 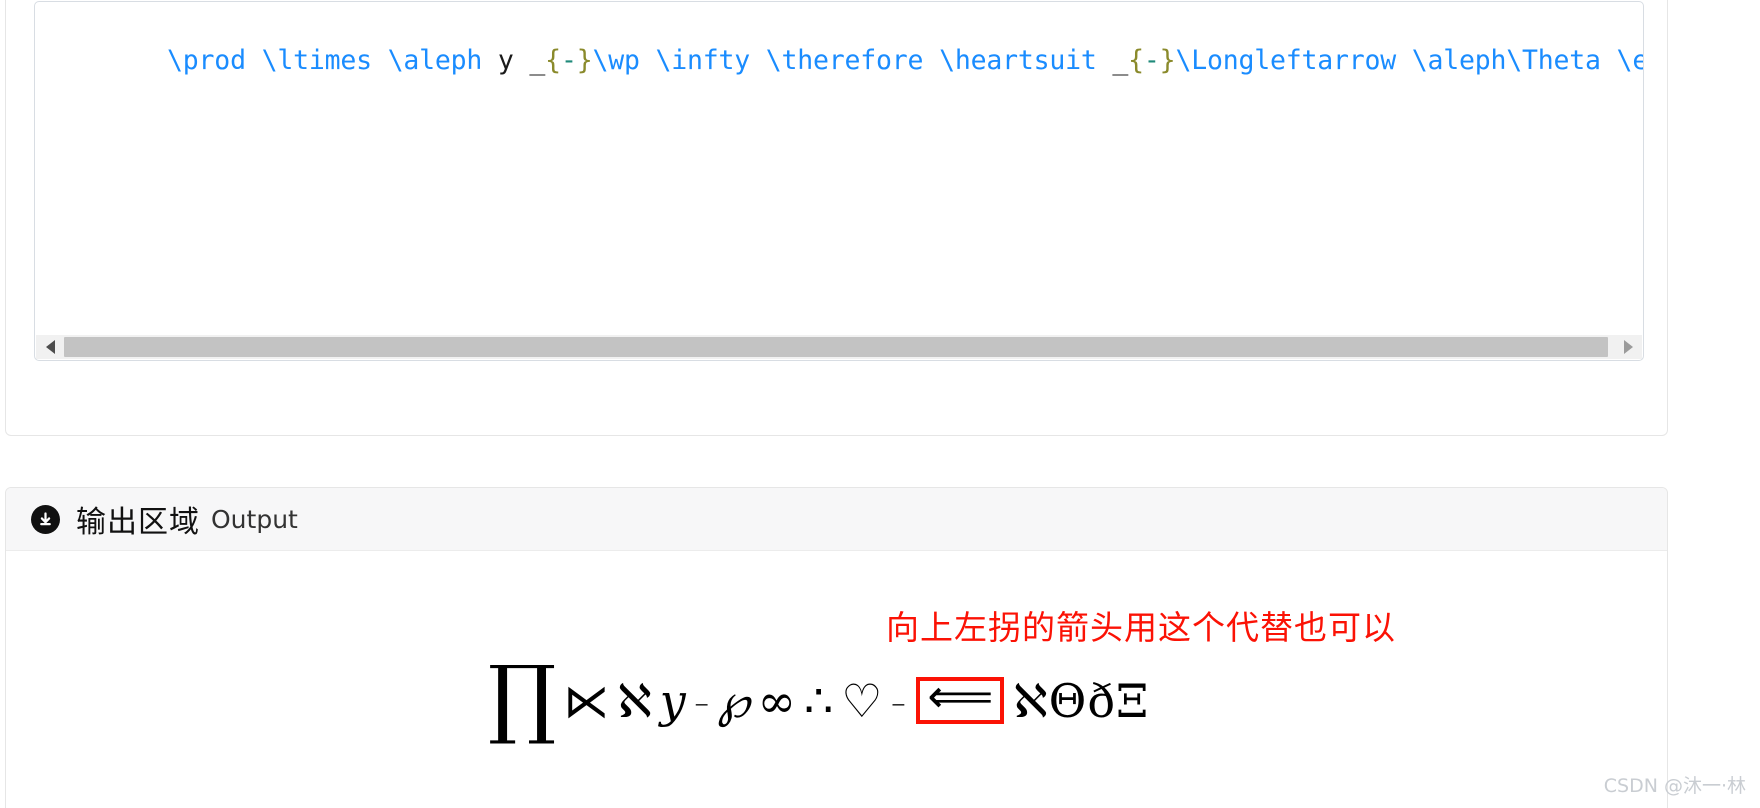 What do you see at coordinates (1136, 60) in the screenshot?
I see `code-token-brace-open-2: {` at bounding box center [1136, 60].